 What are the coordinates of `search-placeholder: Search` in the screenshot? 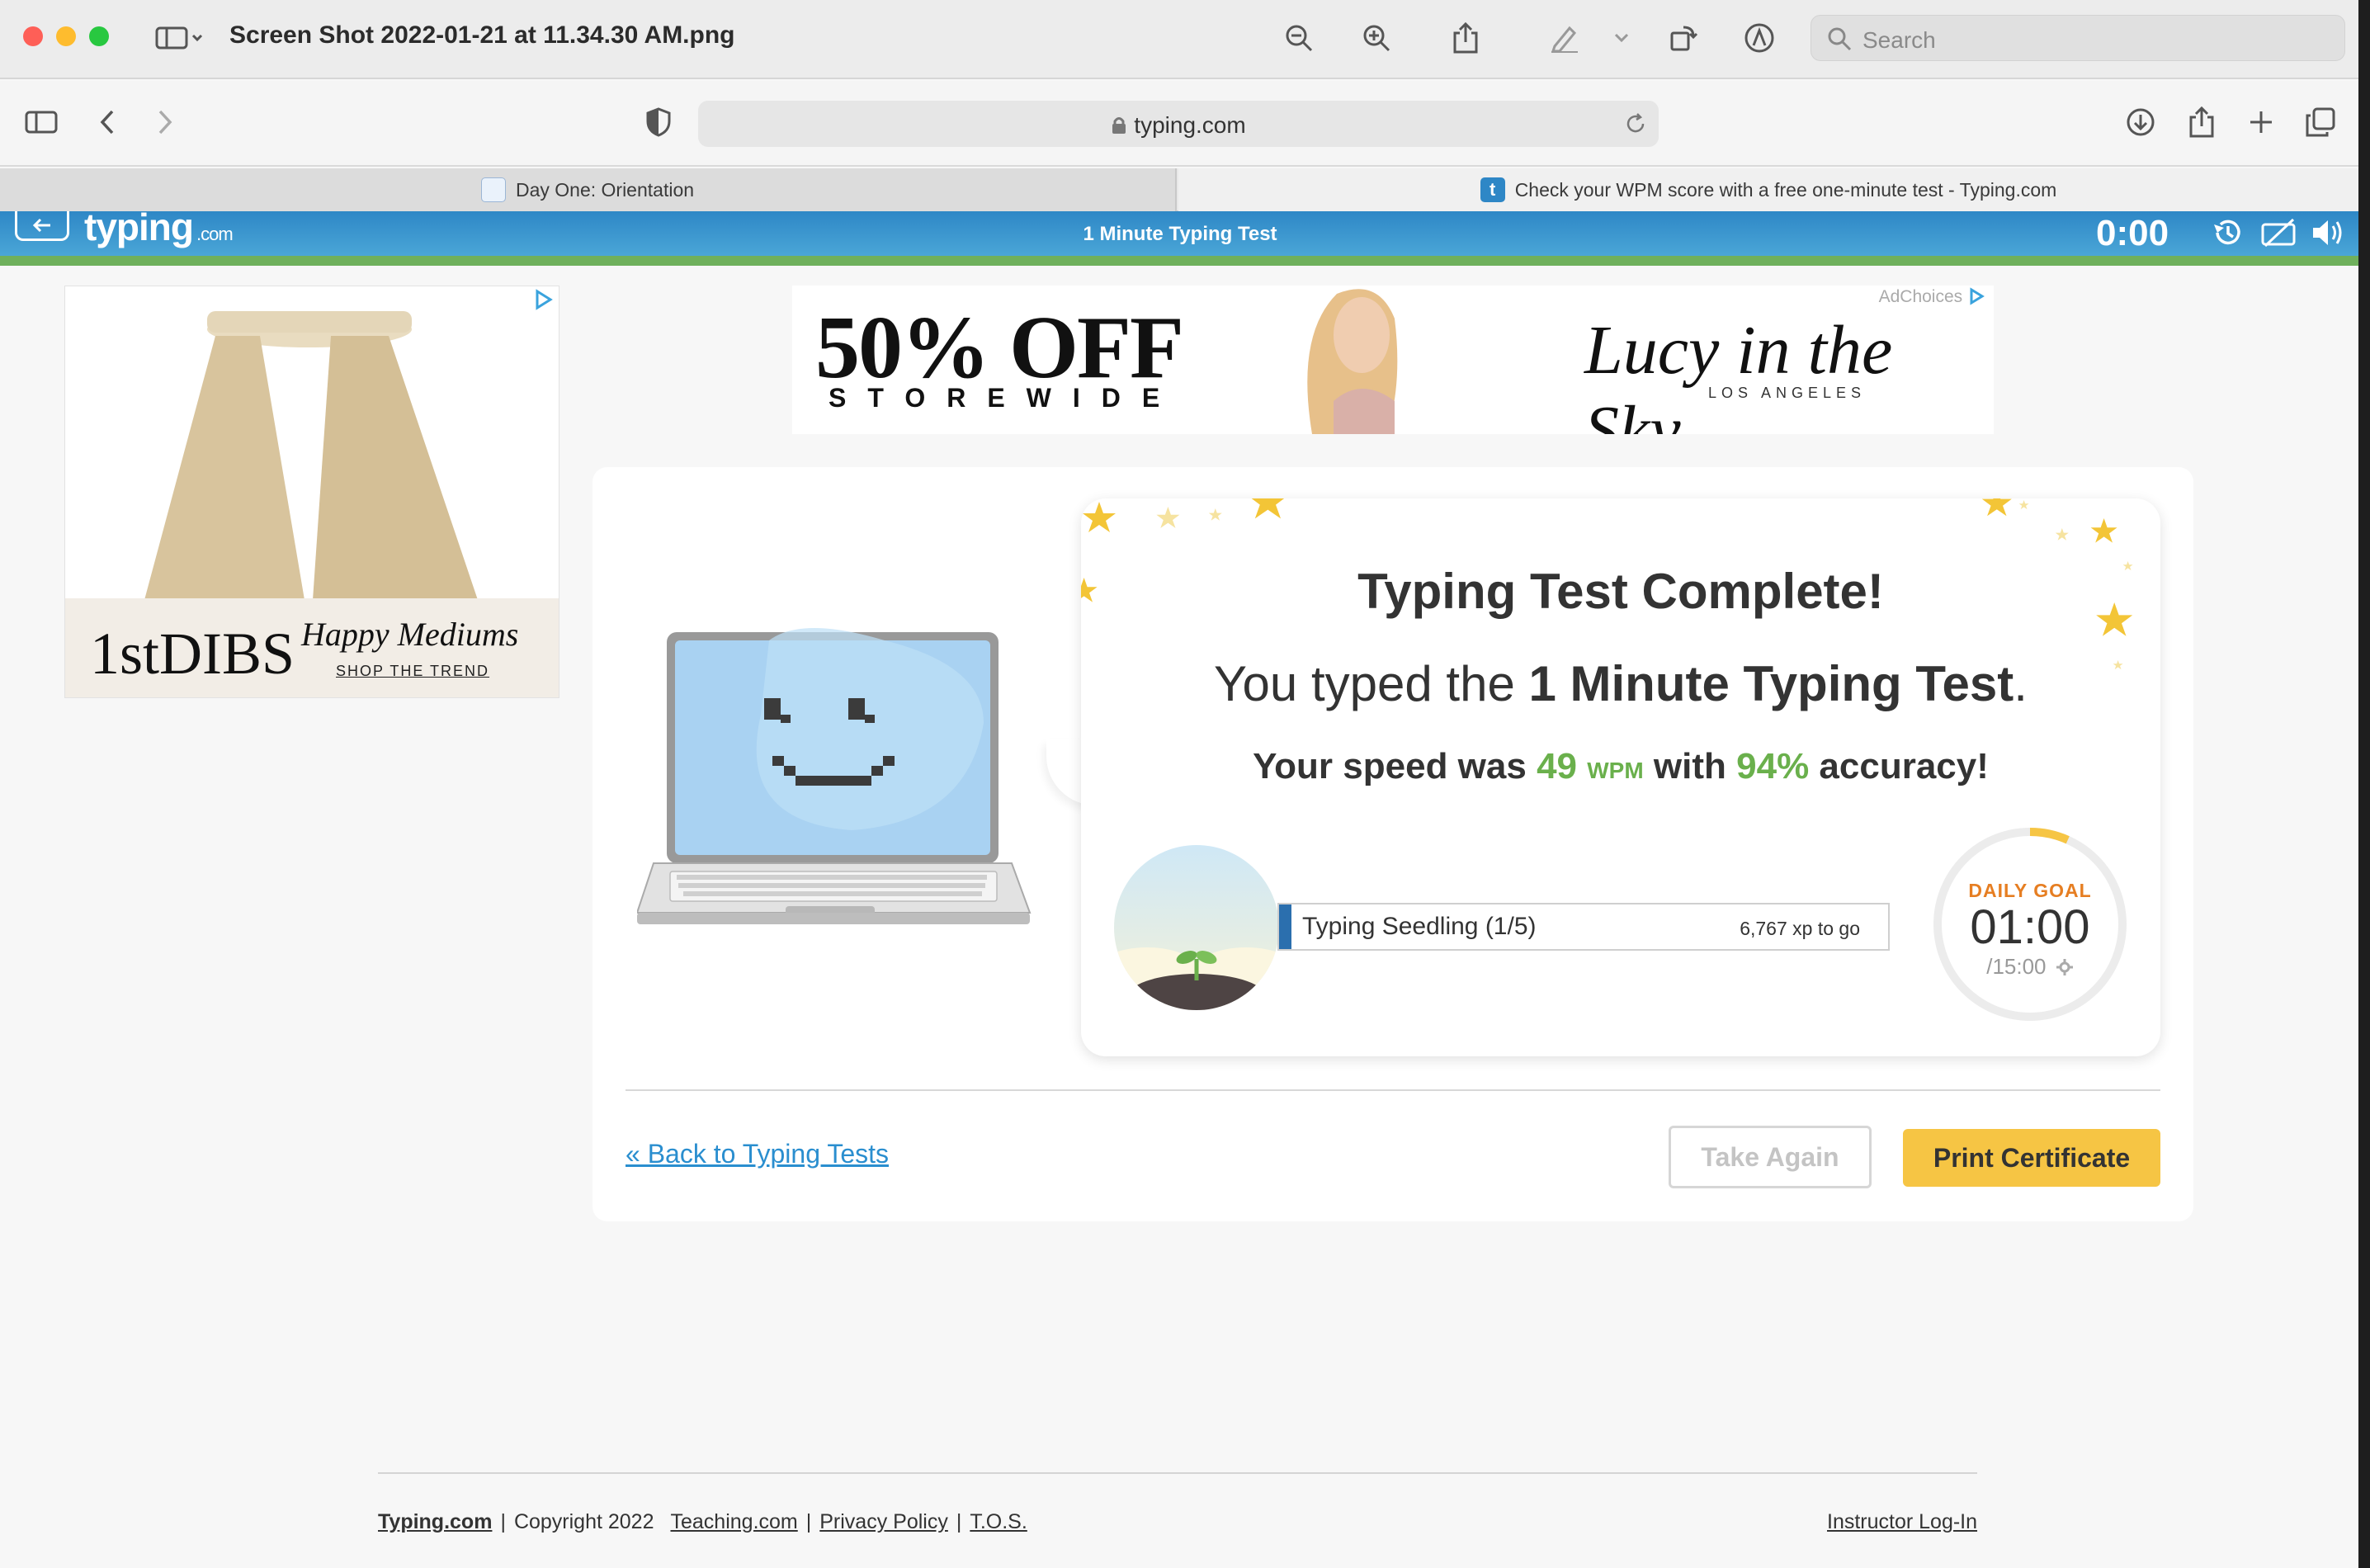 It's located at (1899, 40).